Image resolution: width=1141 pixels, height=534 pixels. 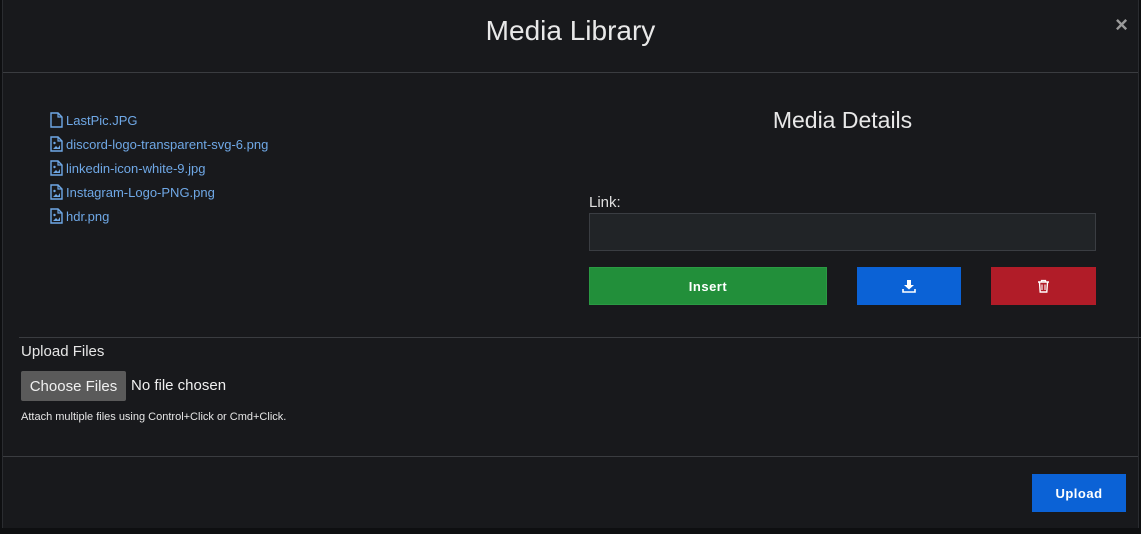 I want to click on modal-header: Media Library ×, so click(x=570, y=36).